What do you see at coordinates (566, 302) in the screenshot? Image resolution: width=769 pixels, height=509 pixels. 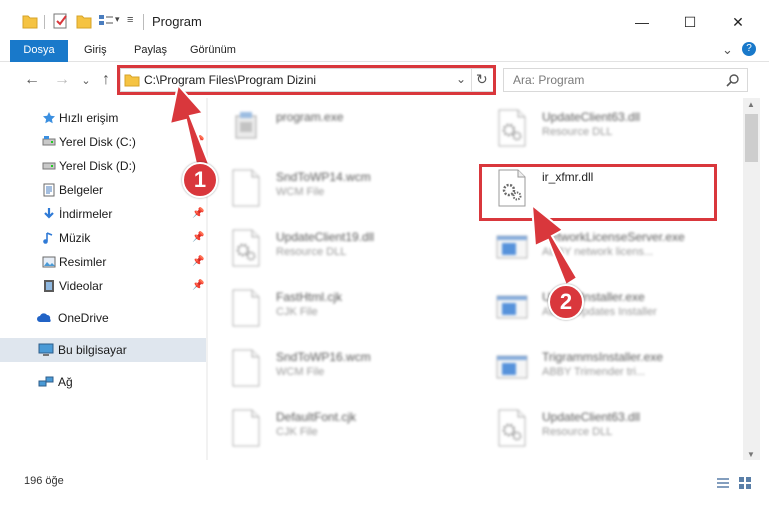 I see `step-2-badge: 2` at bounding box center [566, 302].